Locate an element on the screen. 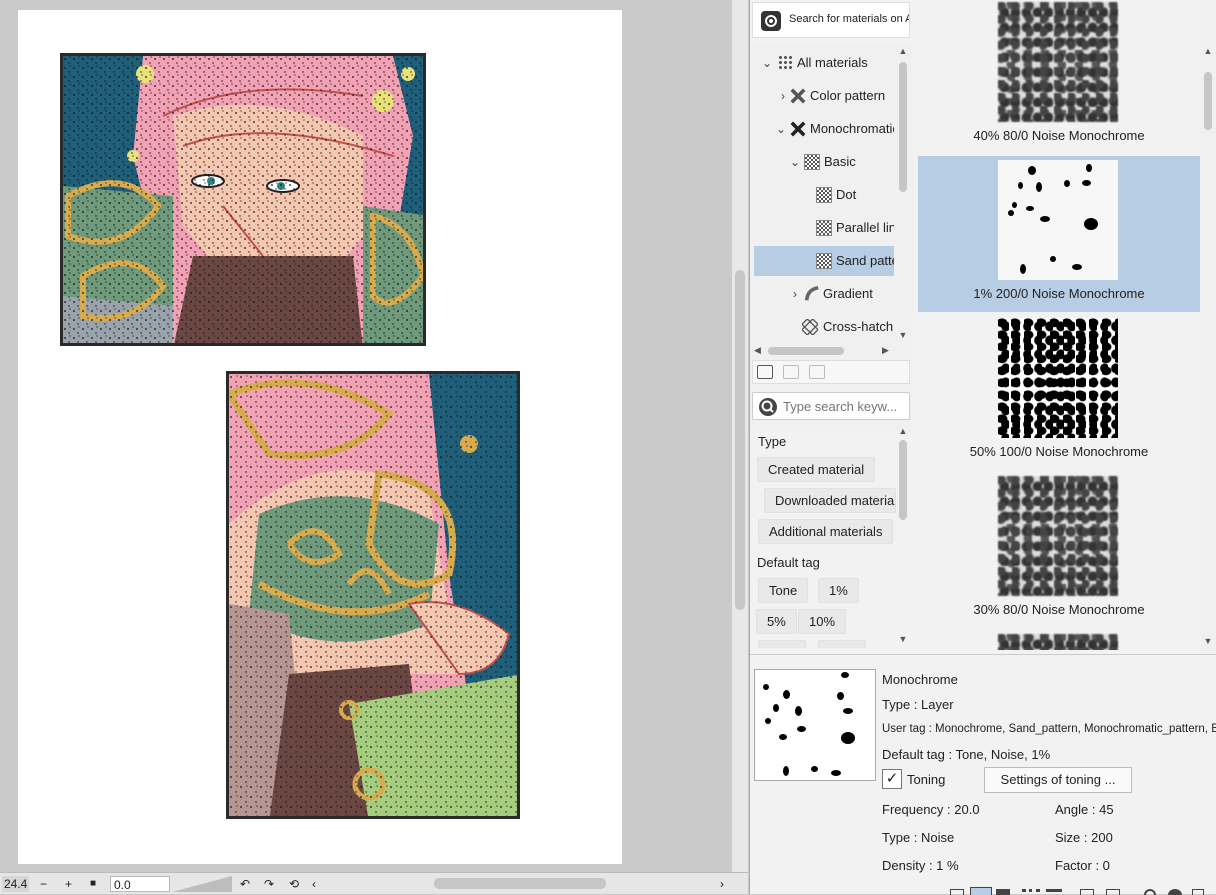 The image size is (1216, 895). tree-item-dot: Dot is located at coordinates (824, 195).